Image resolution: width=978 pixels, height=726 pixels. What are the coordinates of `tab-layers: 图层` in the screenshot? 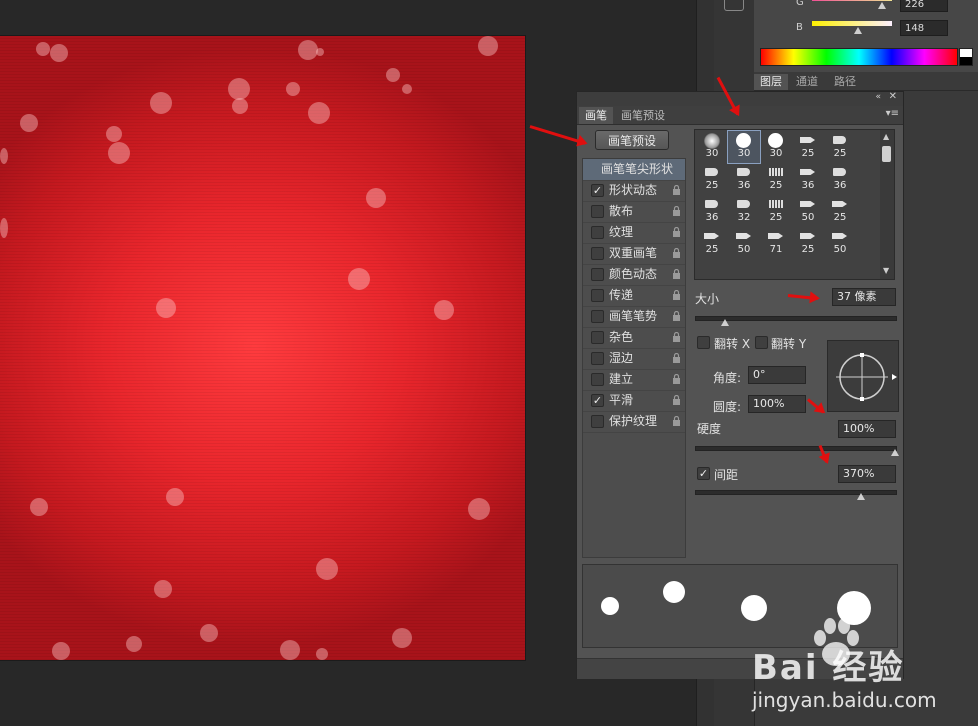 It's located at (771, 82).